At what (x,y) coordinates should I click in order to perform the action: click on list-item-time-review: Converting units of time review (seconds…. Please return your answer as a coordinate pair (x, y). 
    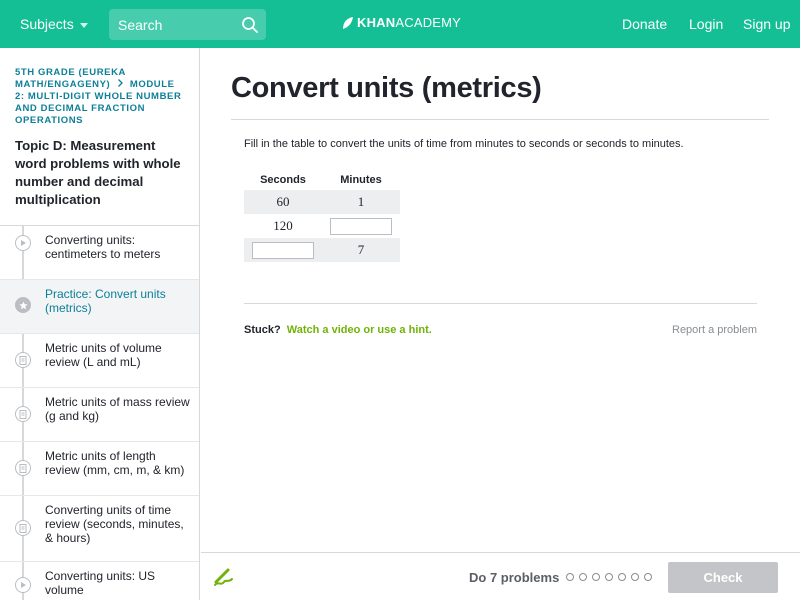
    Looking at the image, I should click on (99, 529).